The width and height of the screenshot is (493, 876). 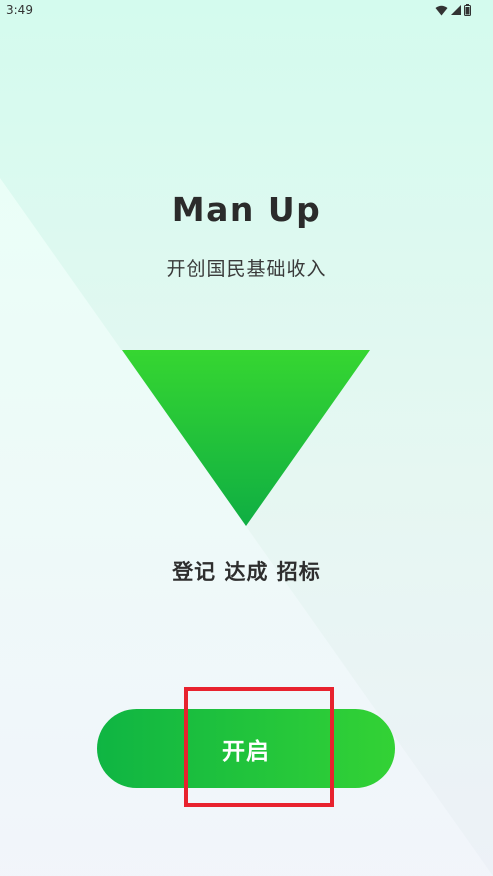 I want to click on status-icons, so click(x=453, y=10).